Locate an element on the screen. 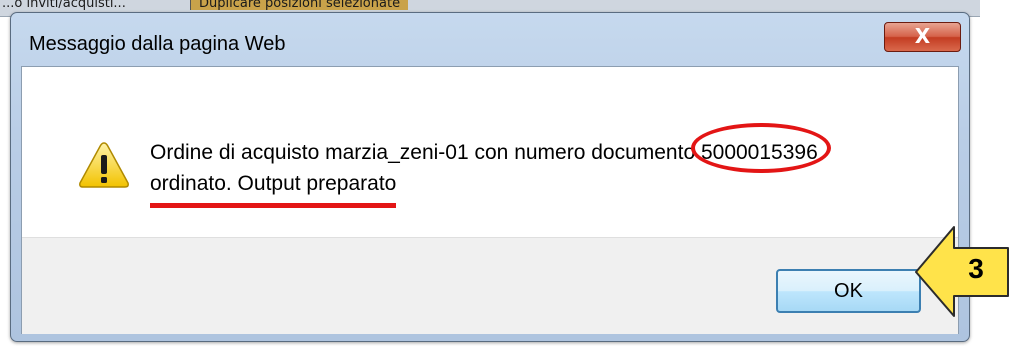  step-number: 3 is located at coordinates (976, 268).